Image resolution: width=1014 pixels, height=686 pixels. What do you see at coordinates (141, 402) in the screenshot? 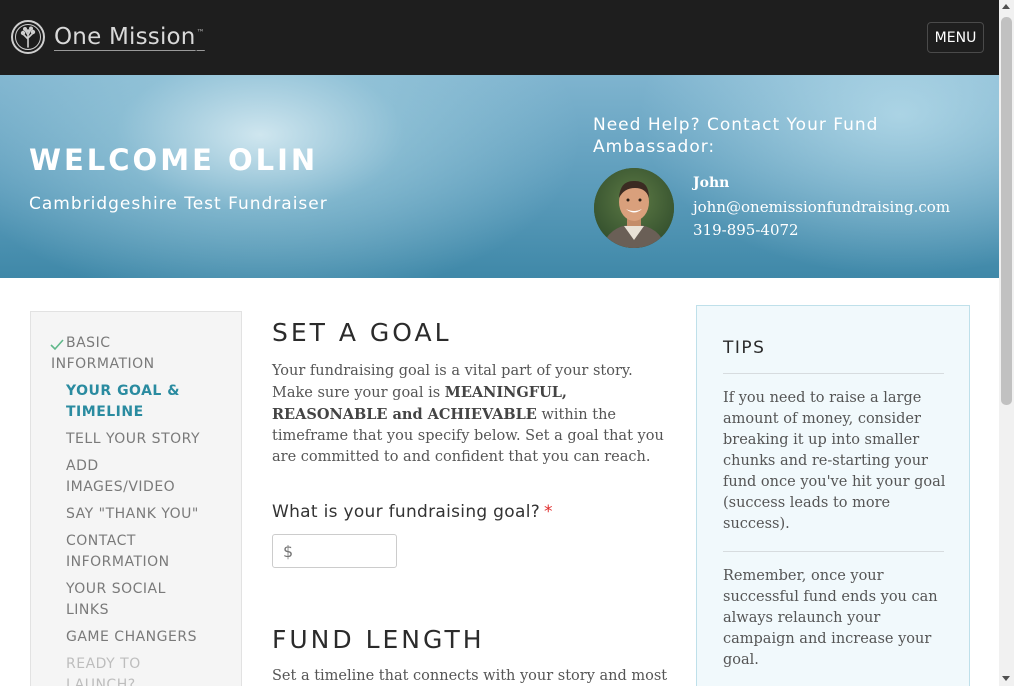
I see `step-goal-timeline: YOUR GOAL & TIMELINE` at bounding box center [141, 402].